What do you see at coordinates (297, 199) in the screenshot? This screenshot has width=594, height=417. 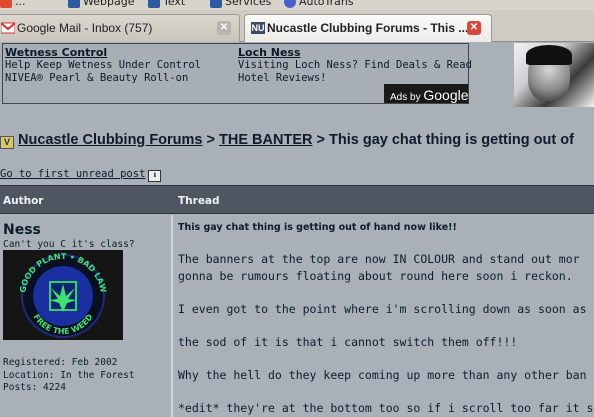 I see `table-header: Author Thread` at bounding box center [297, 199].